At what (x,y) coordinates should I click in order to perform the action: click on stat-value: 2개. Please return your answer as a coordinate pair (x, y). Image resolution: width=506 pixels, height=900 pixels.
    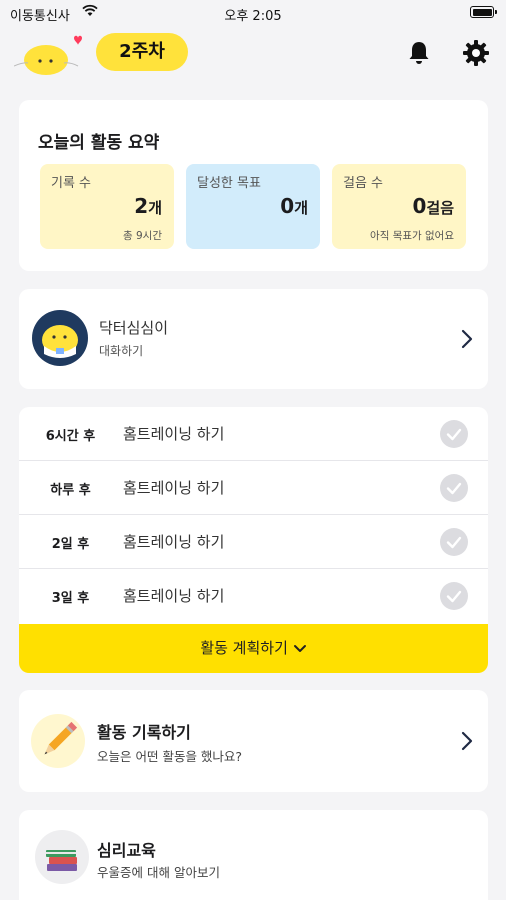
    Looking at the image, I should click on (148, 206).